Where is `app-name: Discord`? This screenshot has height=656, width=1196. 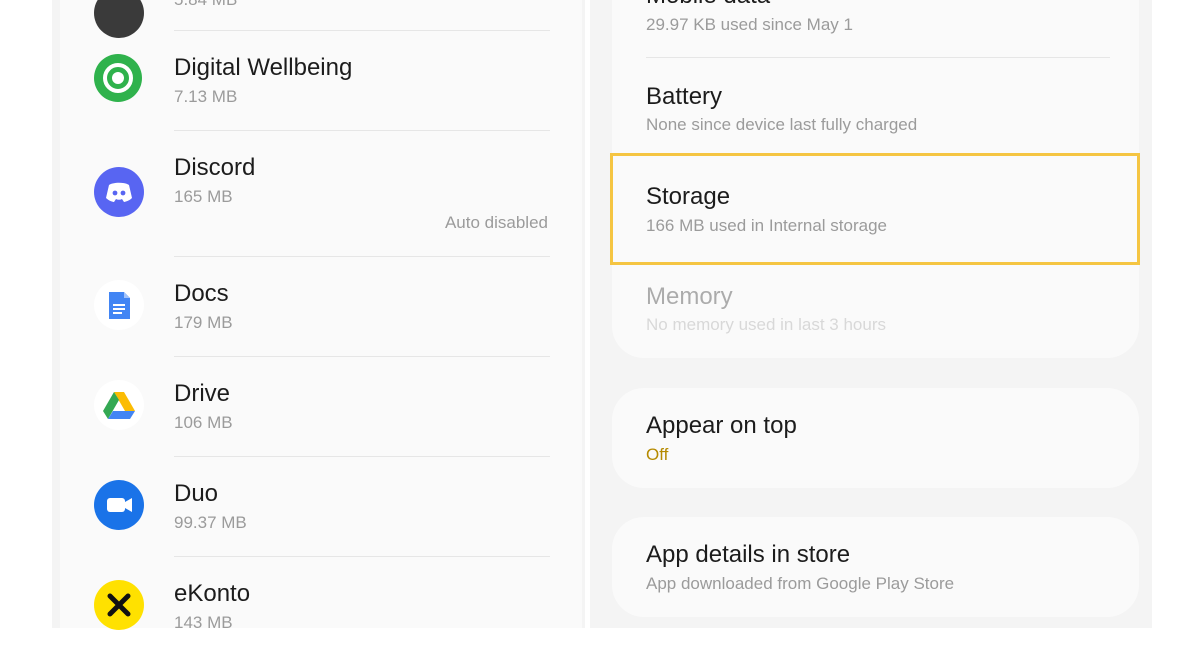
app-name: Discord is located at coordinates (215, 167).